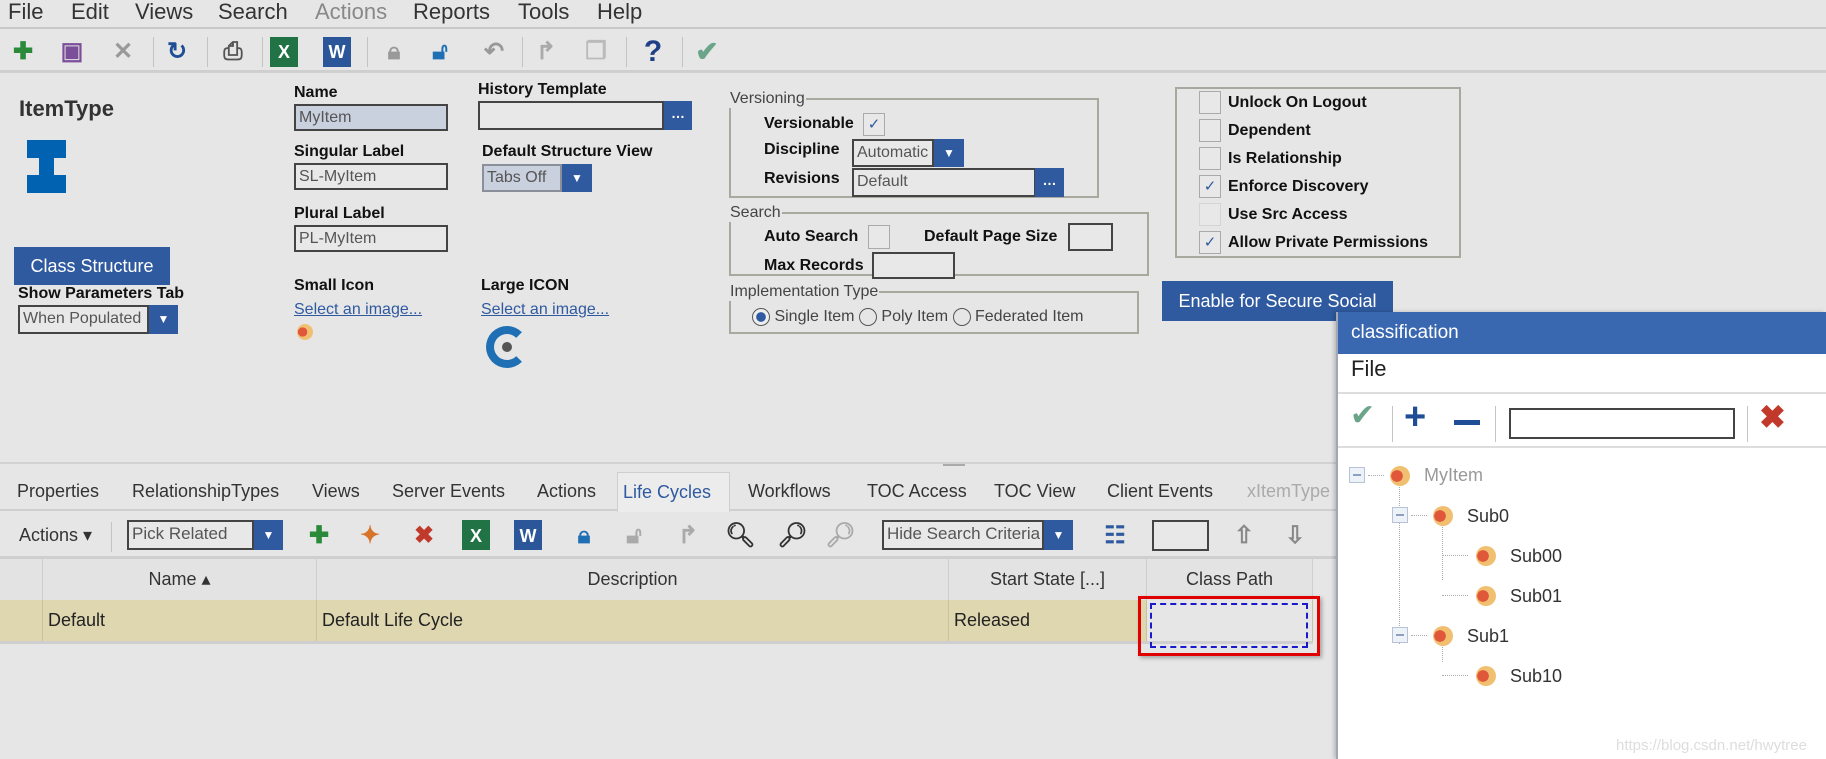 This screenshot has width=1826, height=759. What do you see at coordinates (1115, 536) in the screenshot?
I see `select-all-icon: ☷` at bounding box center [1115, 536].